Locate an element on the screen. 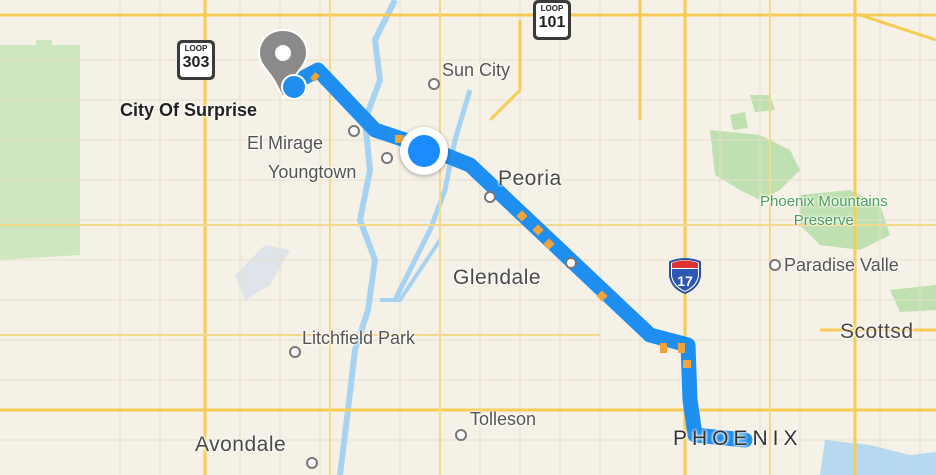 The height and width of the screenshot is (475, 936). label-el-mirage: El Mirage is located at coordinates (285, 143).